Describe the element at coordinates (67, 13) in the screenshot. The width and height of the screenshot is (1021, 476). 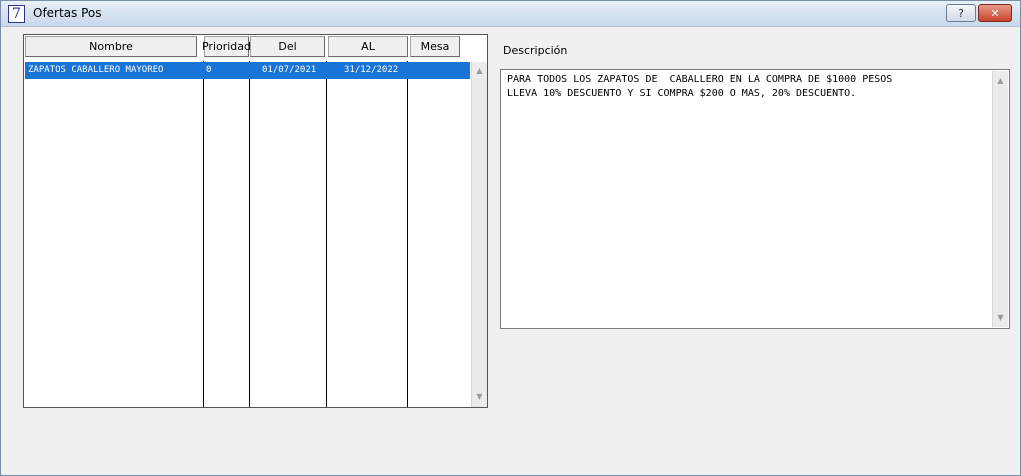
I see `window-title: Ofertas Pos` at that location.